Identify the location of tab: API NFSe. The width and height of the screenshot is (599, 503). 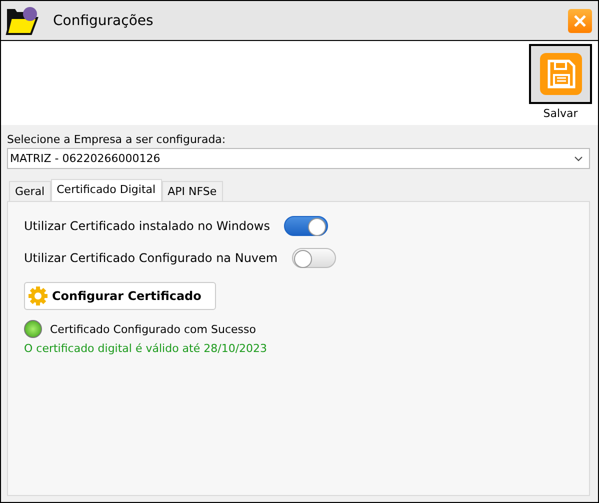
(192, 191).